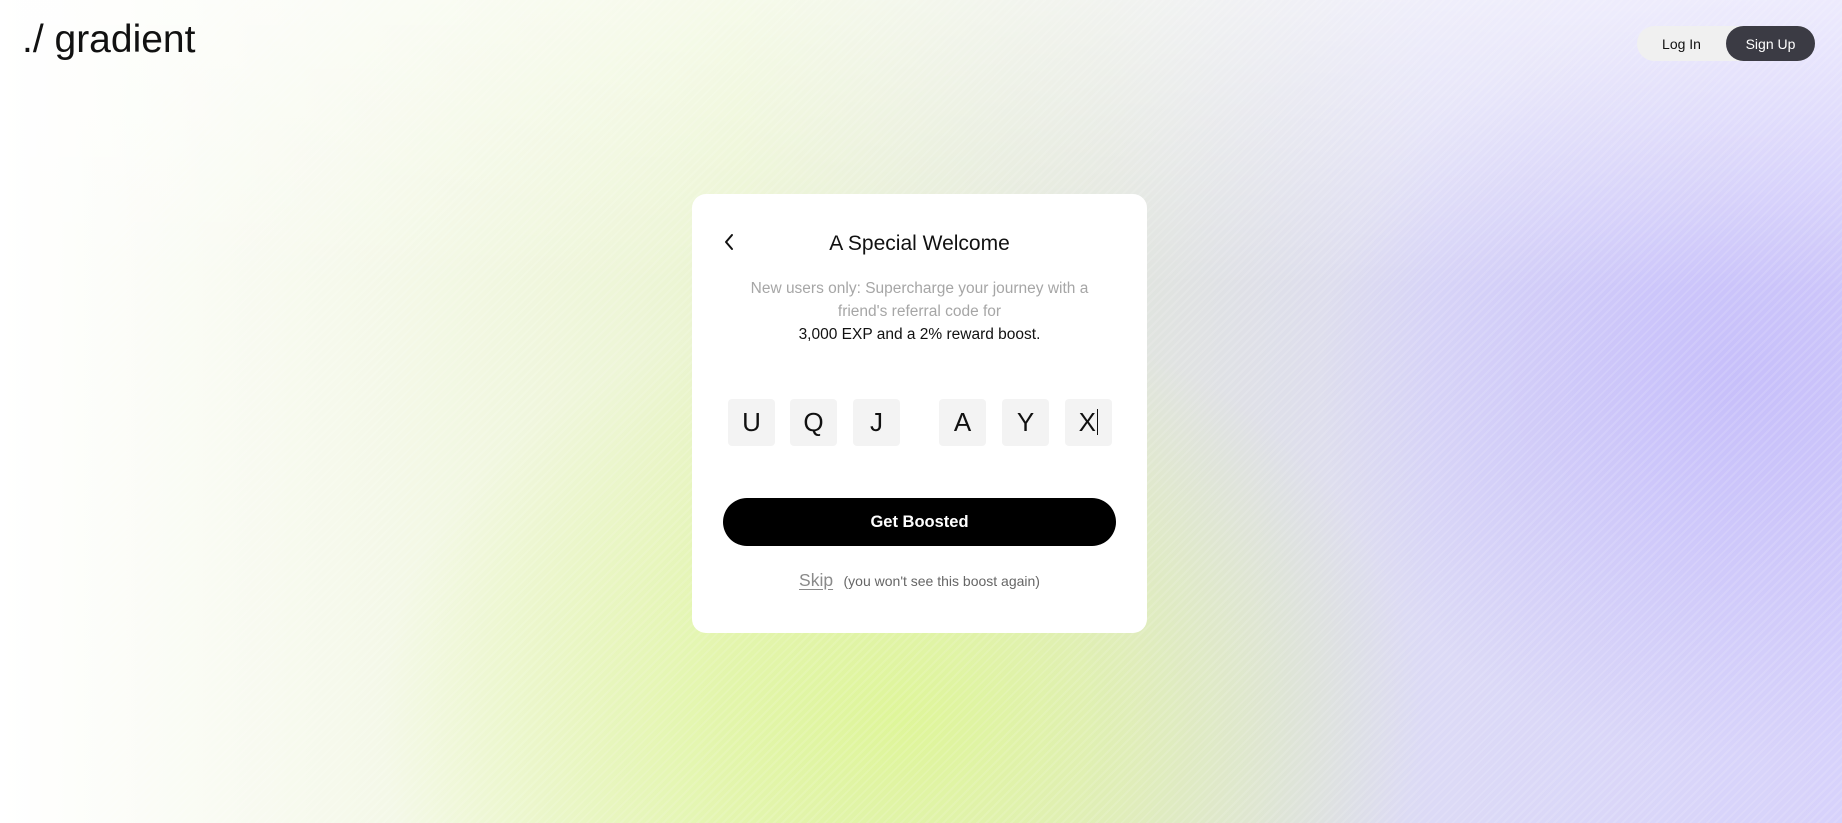 The width and height of the screenshot is (1842, 823). Describe the element at coordinates (1681, 43) in the screenshot. I see `login-button: Log In` at that location.